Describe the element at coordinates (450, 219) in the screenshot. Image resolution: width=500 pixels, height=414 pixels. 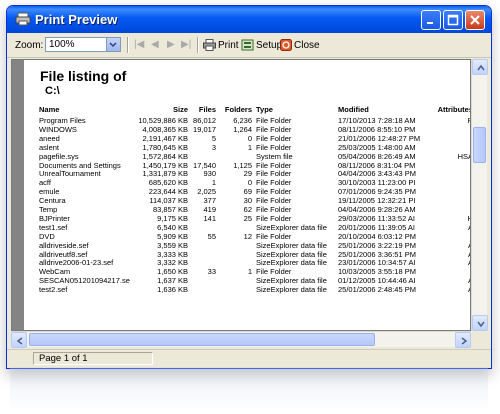
I see `cell-attributes: H` at that location.